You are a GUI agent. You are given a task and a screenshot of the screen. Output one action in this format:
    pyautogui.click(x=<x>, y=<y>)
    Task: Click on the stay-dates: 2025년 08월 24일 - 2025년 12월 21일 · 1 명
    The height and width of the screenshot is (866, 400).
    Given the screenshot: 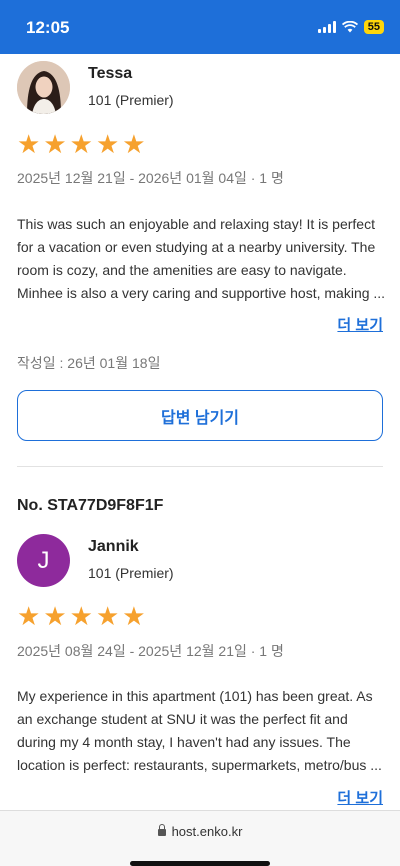 What is the action you would take?
    pyautogui.click(x=150, y=651)
    